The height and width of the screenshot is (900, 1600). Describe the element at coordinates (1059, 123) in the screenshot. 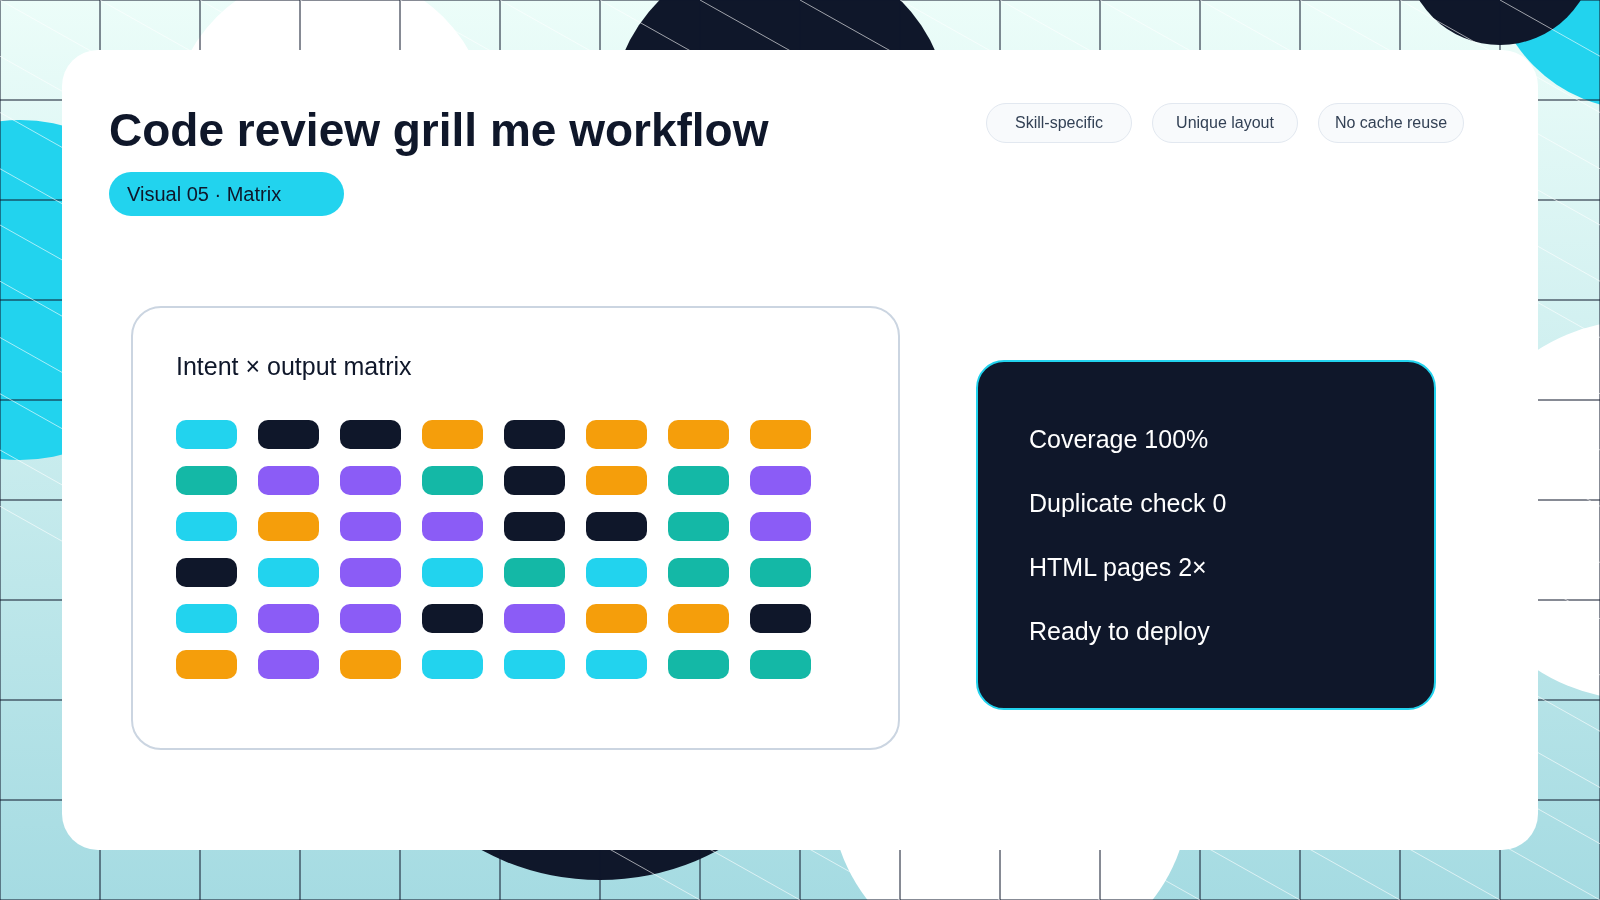

I see `tag-chip: Skill-specific` at that location.